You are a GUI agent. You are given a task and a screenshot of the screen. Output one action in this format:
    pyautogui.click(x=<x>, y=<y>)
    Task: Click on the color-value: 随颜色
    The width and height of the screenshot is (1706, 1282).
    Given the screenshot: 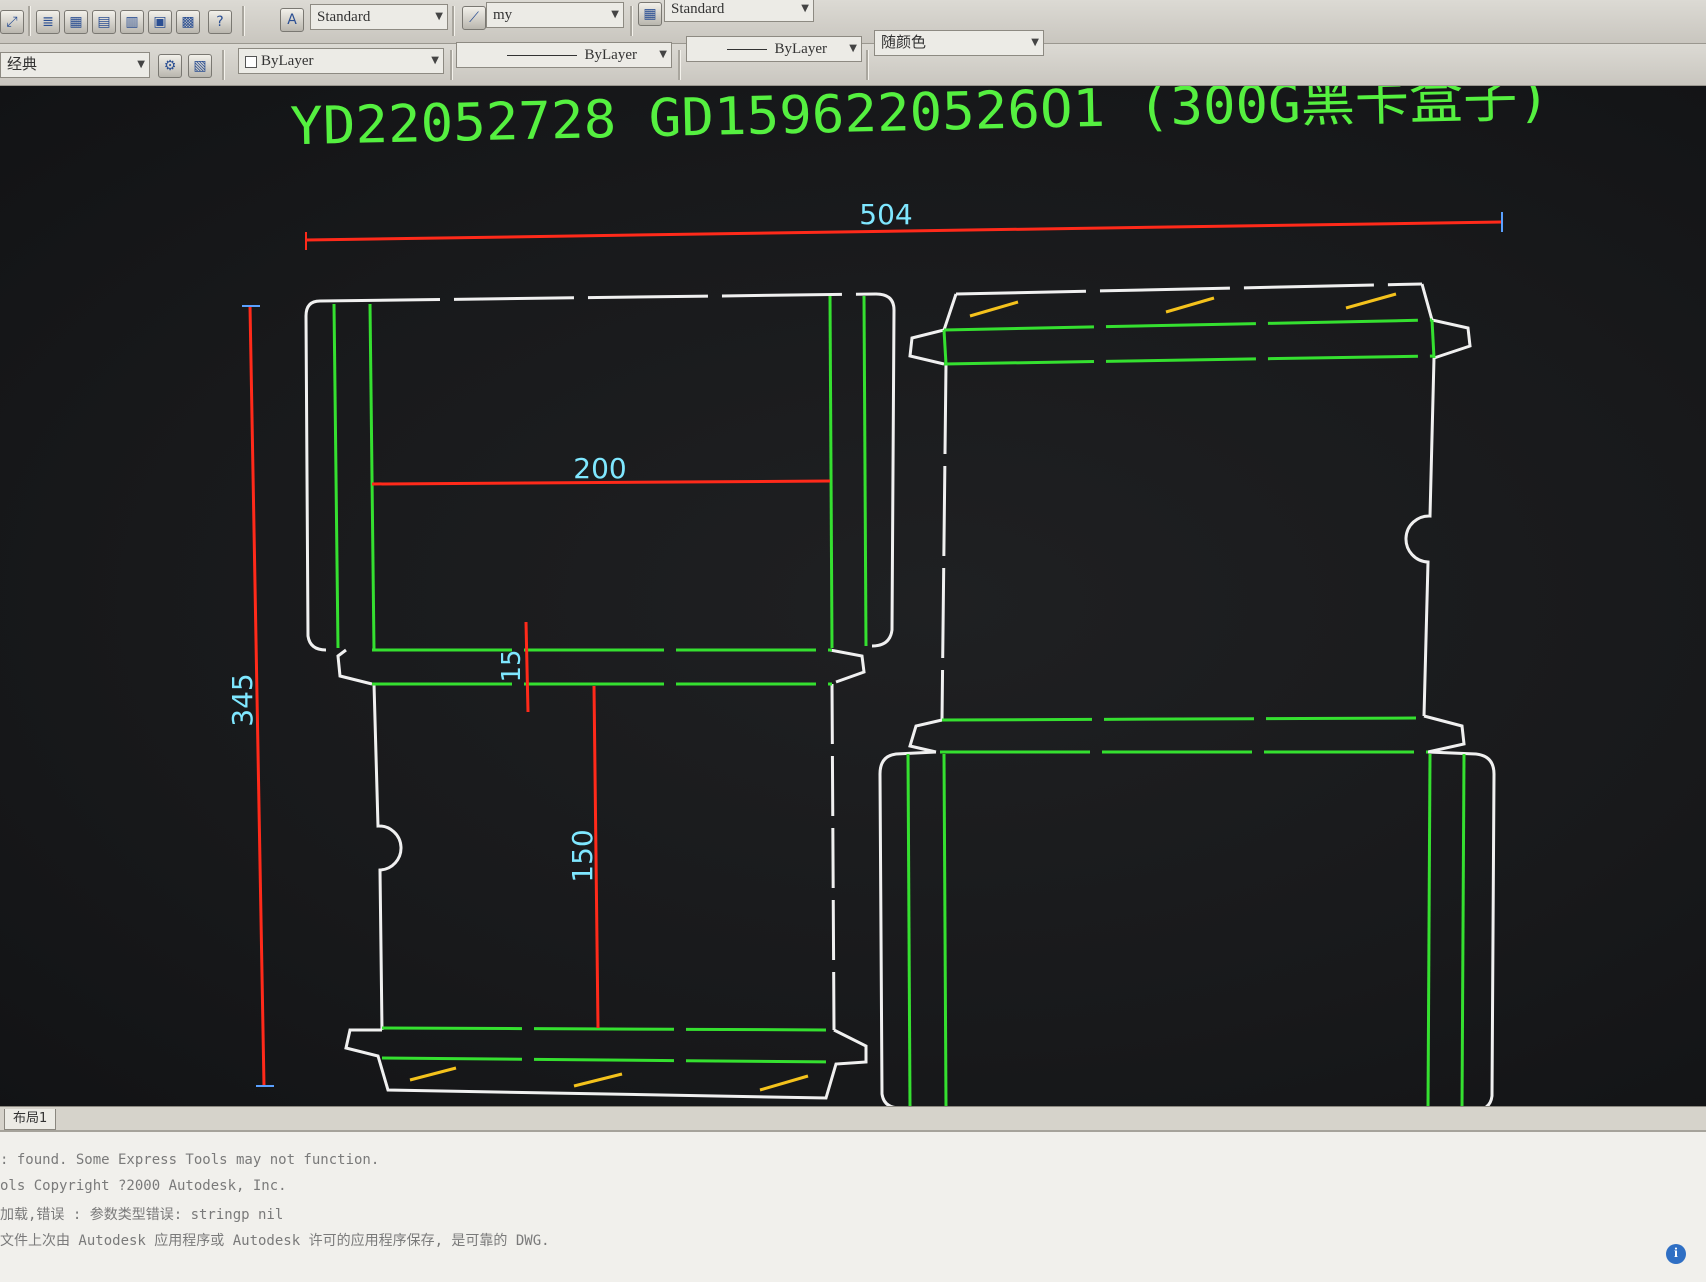 What is the action you would take?
    pyautogui.click(x=904, y=43)
    